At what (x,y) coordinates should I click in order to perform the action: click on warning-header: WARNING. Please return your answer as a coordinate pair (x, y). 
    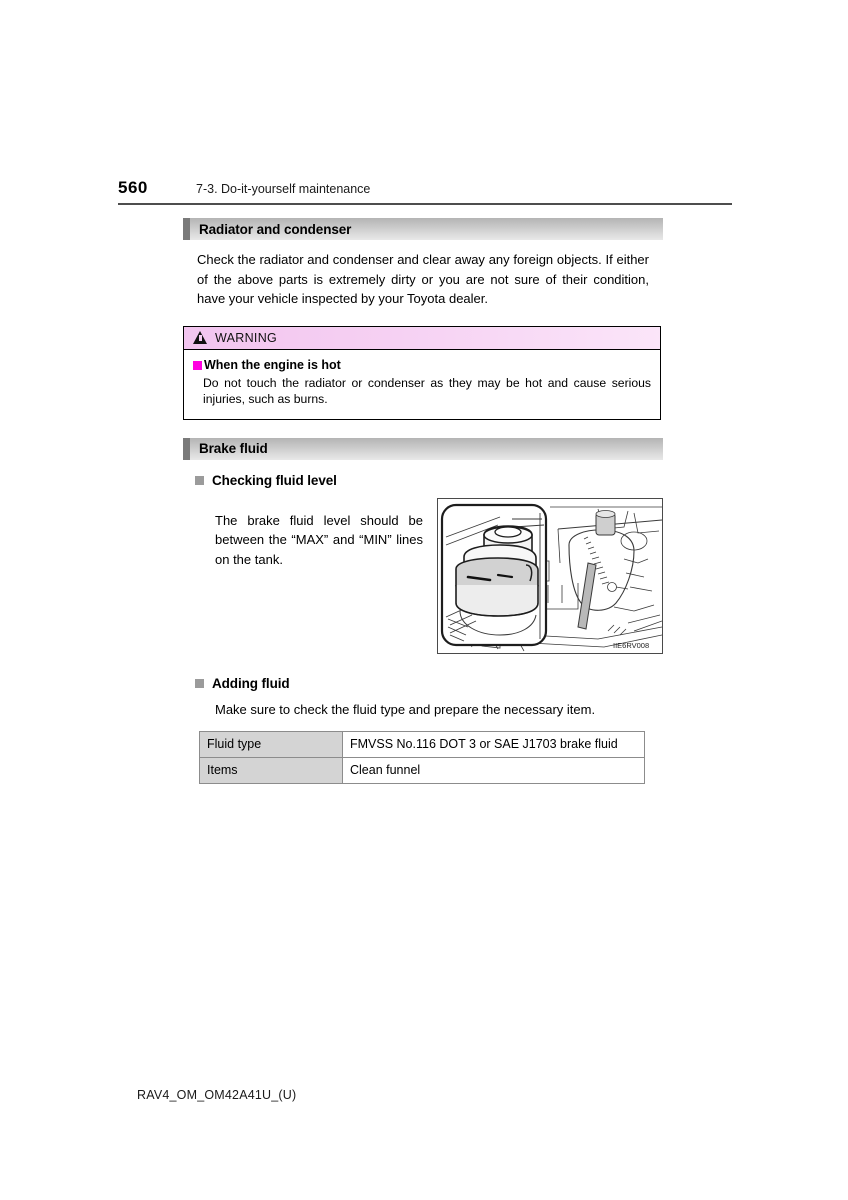
    Looking at the image, I should click on (422, 338).